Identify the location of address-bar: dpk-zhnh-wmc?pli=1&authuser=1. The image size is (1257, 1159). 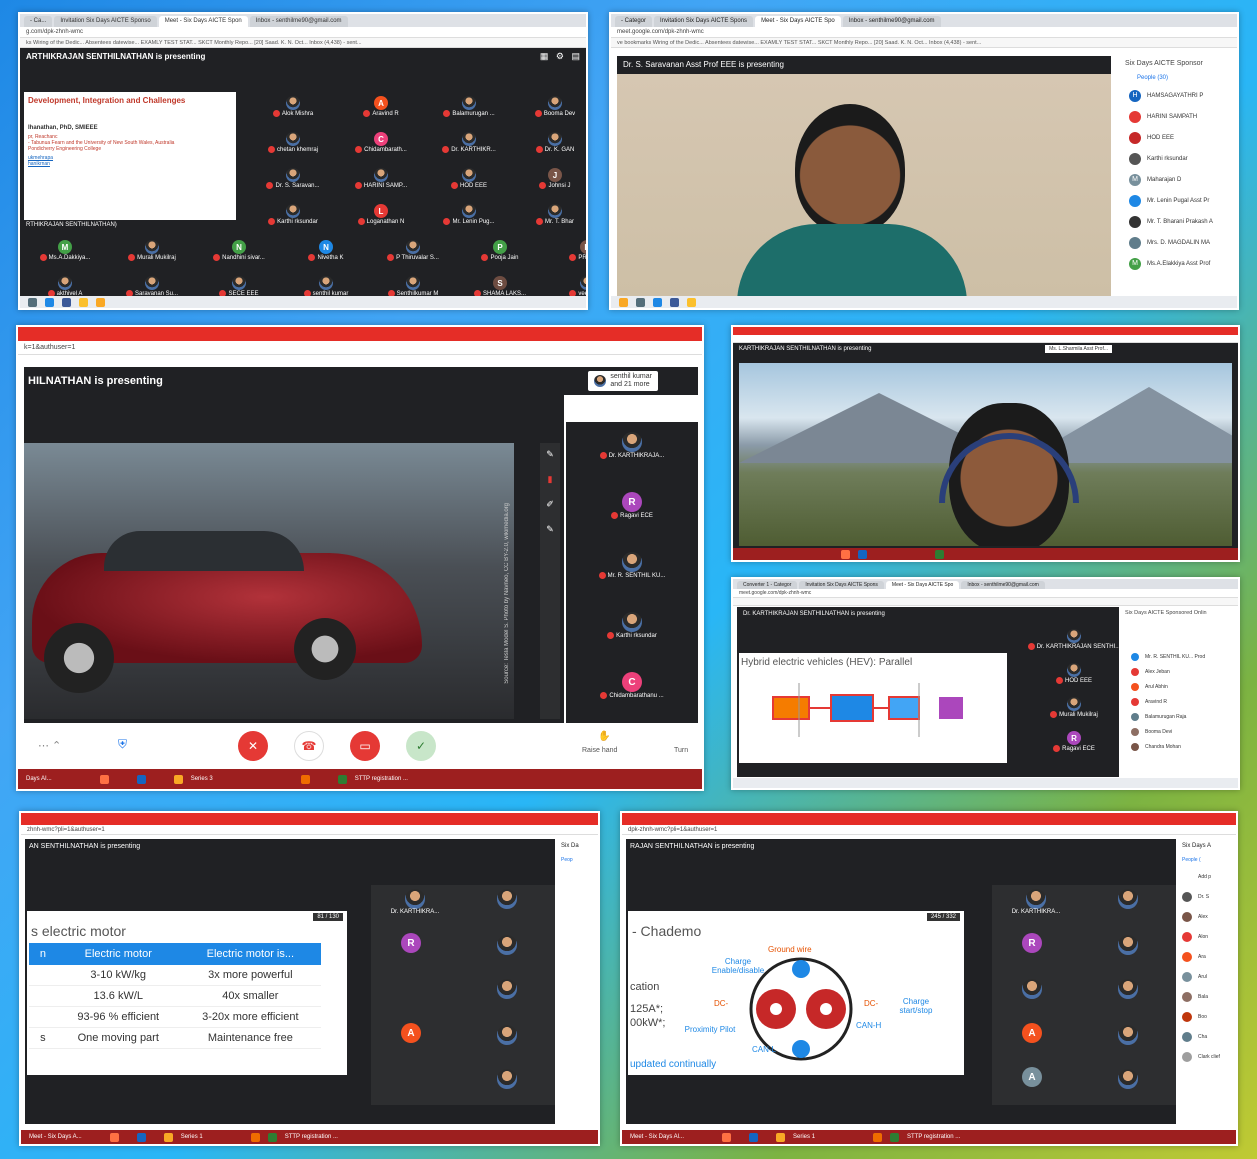
(929, 830).